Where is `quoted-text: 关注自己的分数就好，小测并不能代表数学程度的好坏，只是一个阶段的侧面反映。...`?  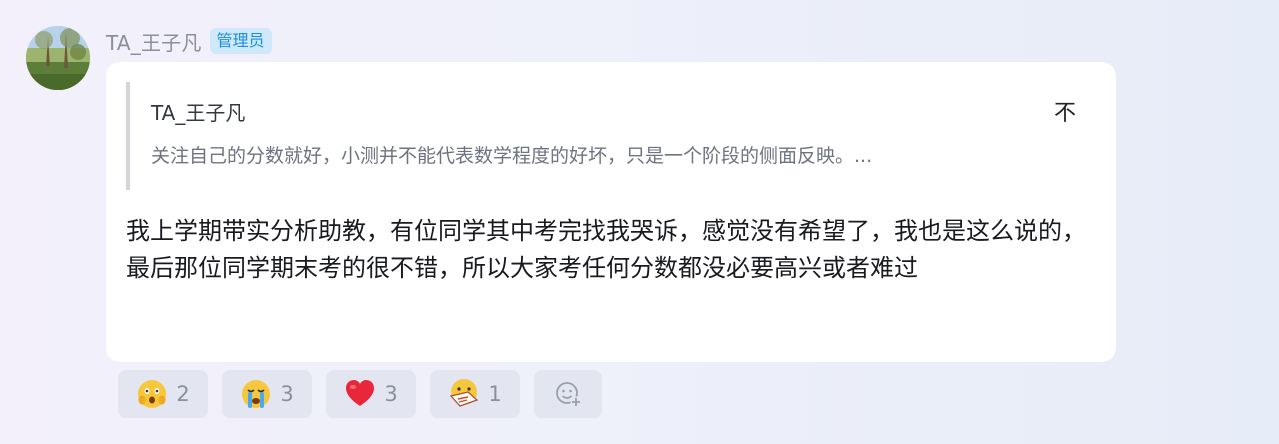 quoted-text: 关注自己的分数就好，小测并不能代表数学程度的好坏，只是一个阶段的侧面反映。... is located at coordinates (512, 156).